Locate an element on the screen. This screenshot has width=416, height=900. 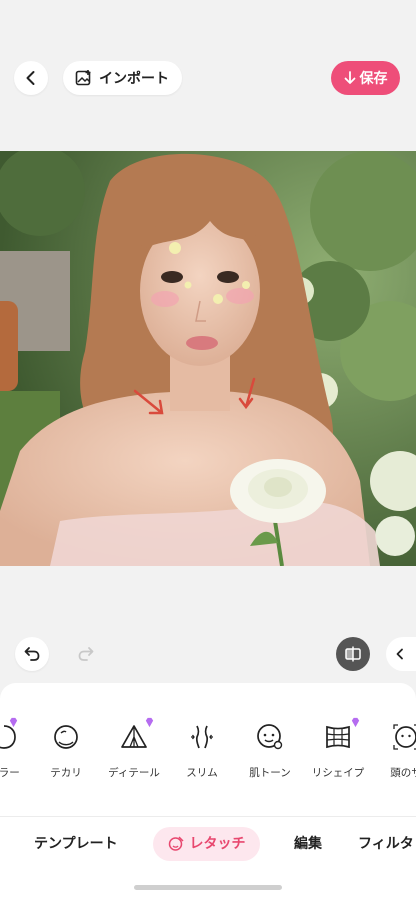
import-button: インポート is located at coordinates (122, 78).